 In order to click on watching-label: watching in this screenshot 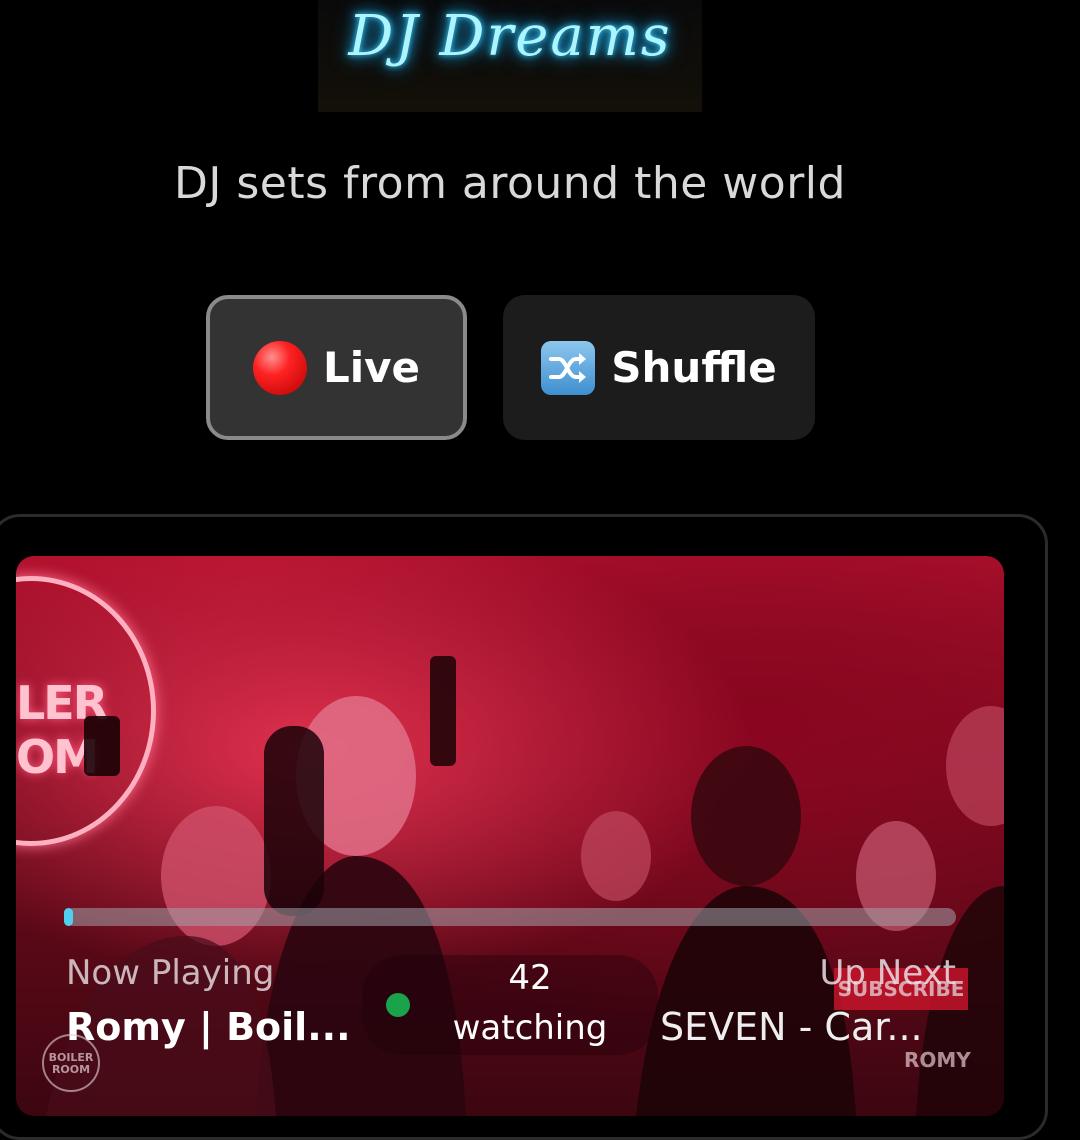, I will do `click(530, 1028)`.